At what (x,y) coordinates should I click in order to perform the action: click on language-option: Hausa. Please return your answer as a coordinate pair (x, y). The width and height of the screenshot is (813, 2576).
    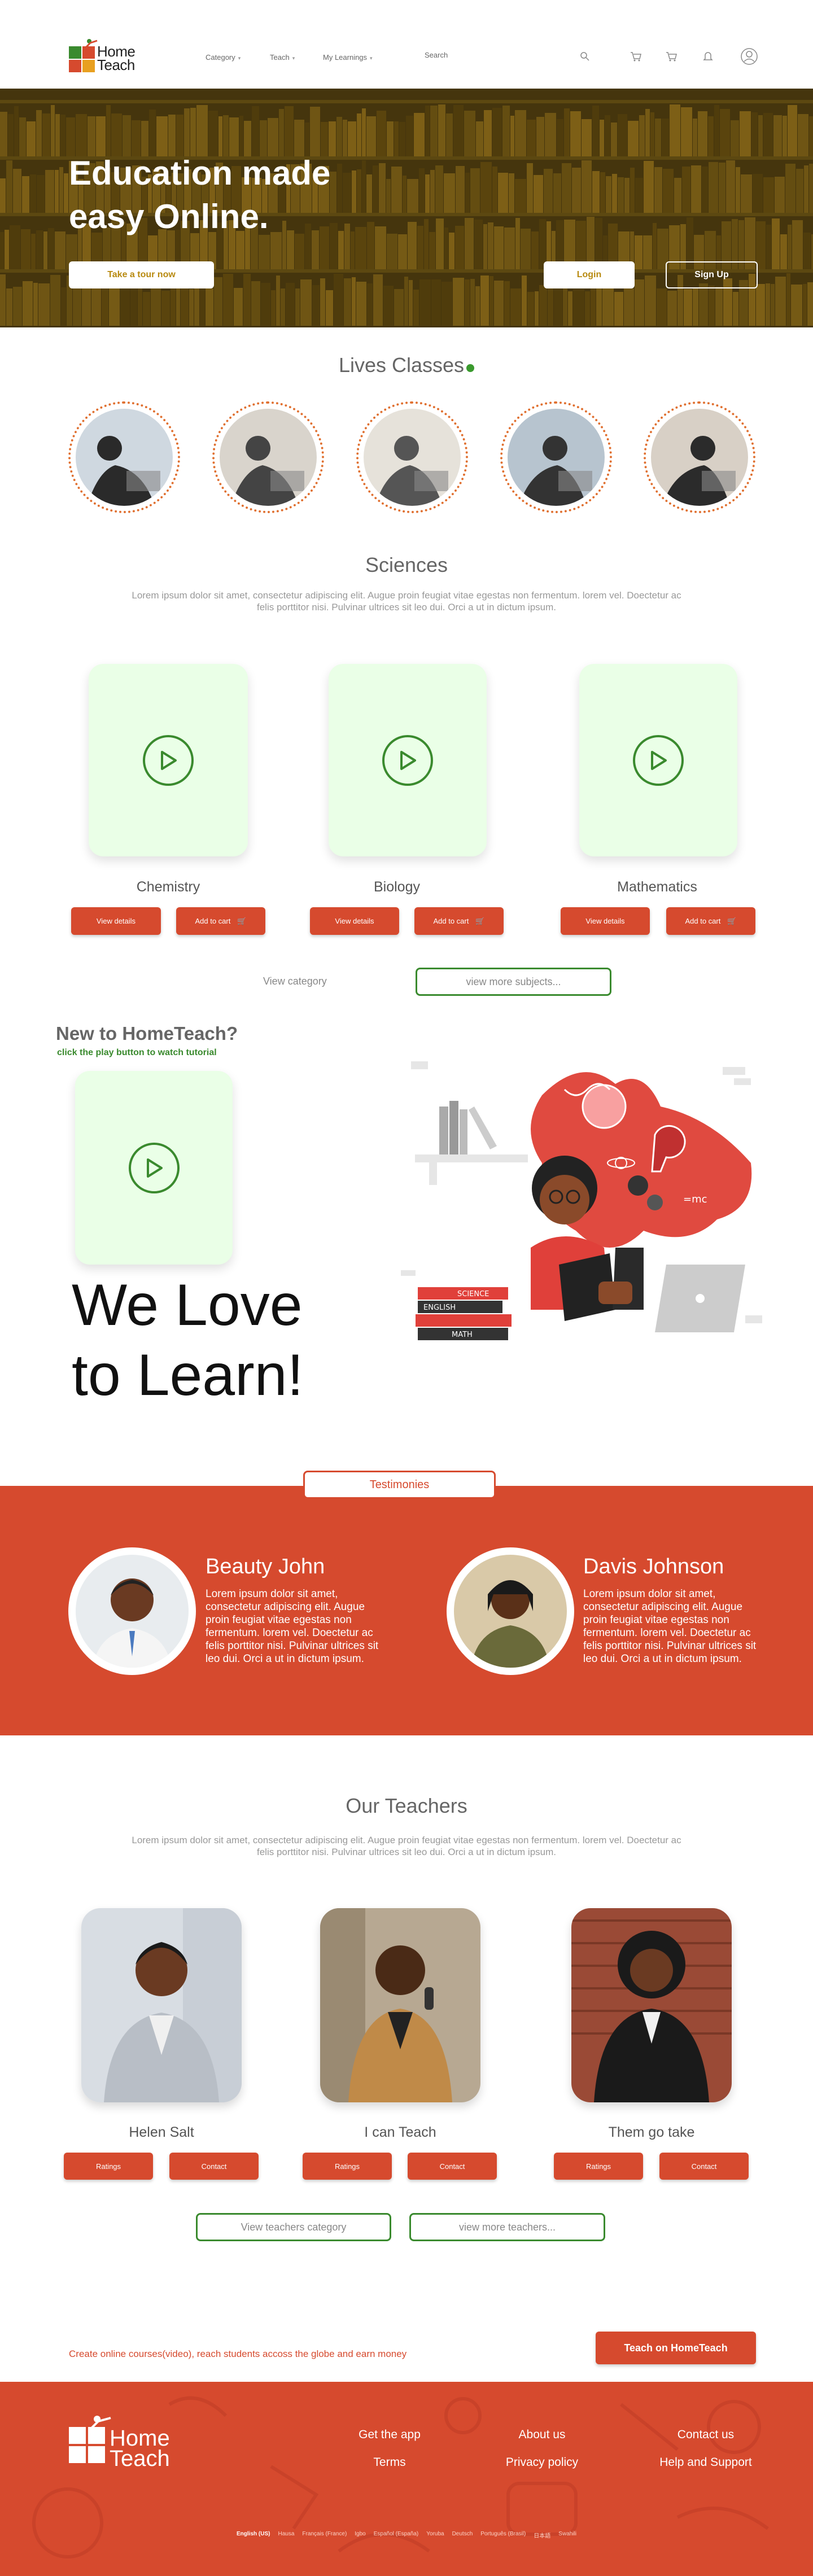
    Looking at the image, I should click on (286, 2535).